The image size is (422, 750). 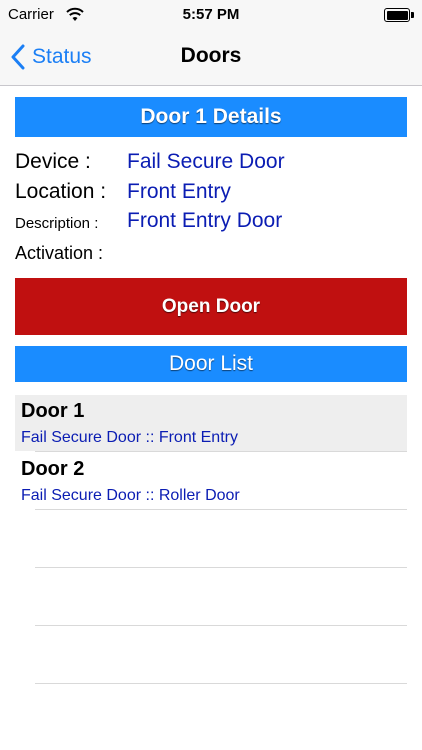 I want to click on door-details-header: Door 1 Details, so click(x=211, y=117).